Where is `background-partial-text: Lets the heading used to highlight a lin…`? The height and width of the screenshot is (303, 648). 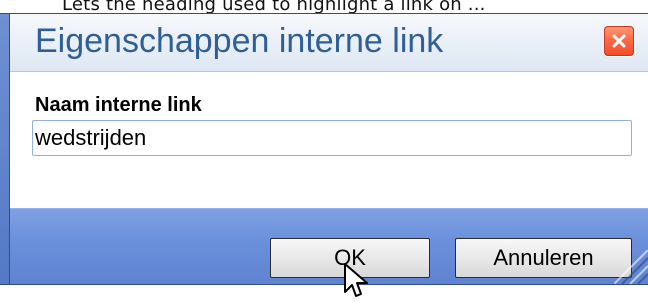
background-partial-text: Lets the heading used to highlight a lin… is located at coordinates (274, 7).